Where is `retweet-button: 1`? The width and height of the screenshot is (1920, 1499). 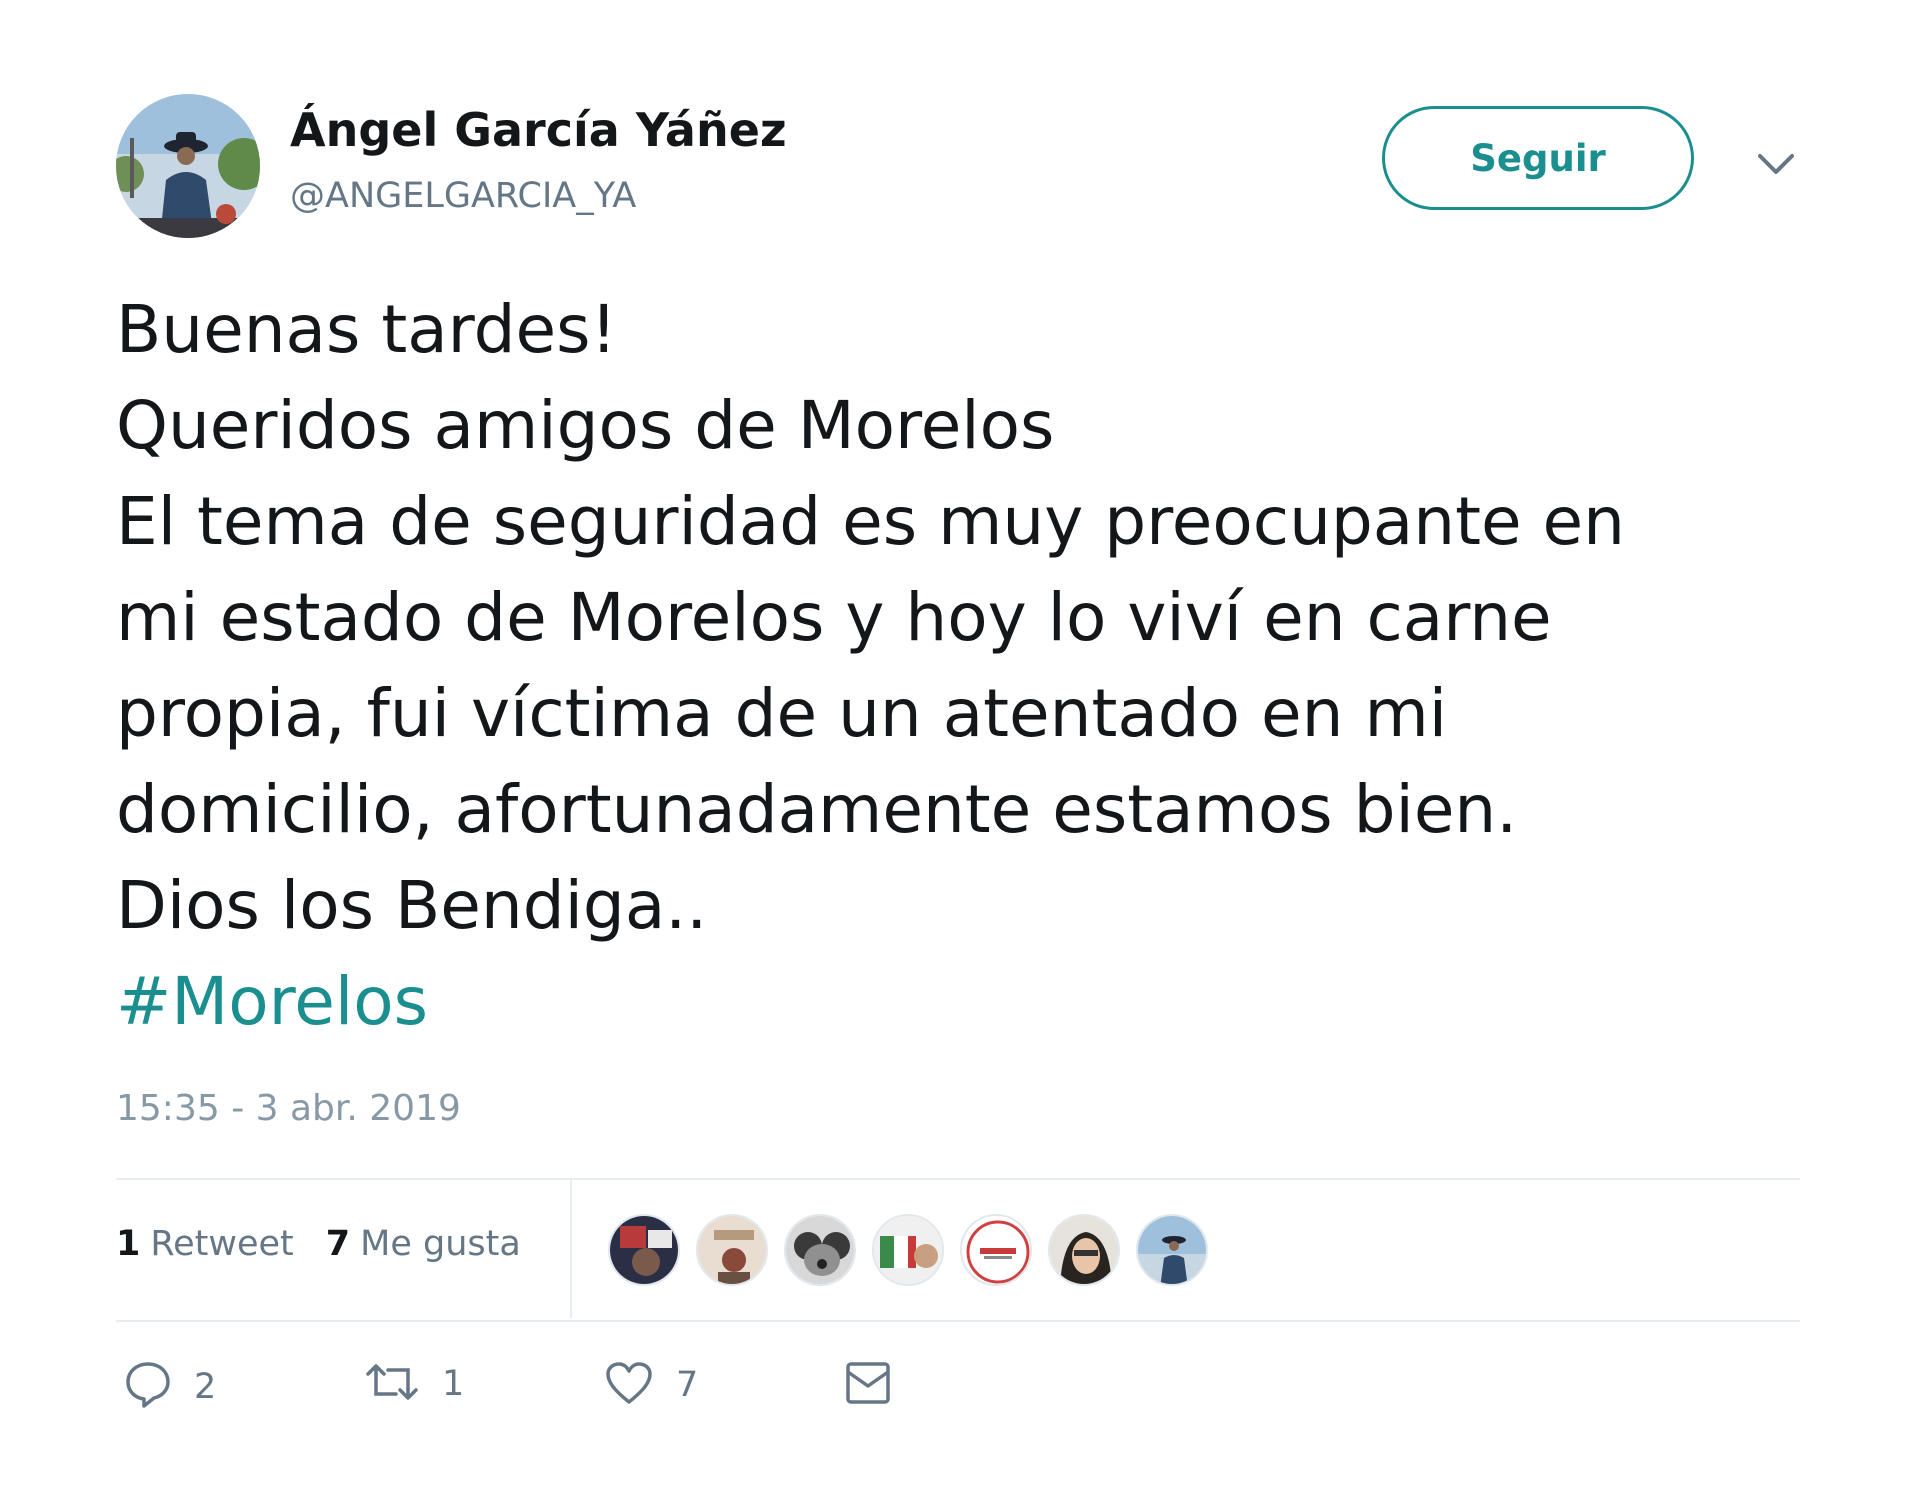
retweet-button: 1 is located at coordinates (414, 1384).